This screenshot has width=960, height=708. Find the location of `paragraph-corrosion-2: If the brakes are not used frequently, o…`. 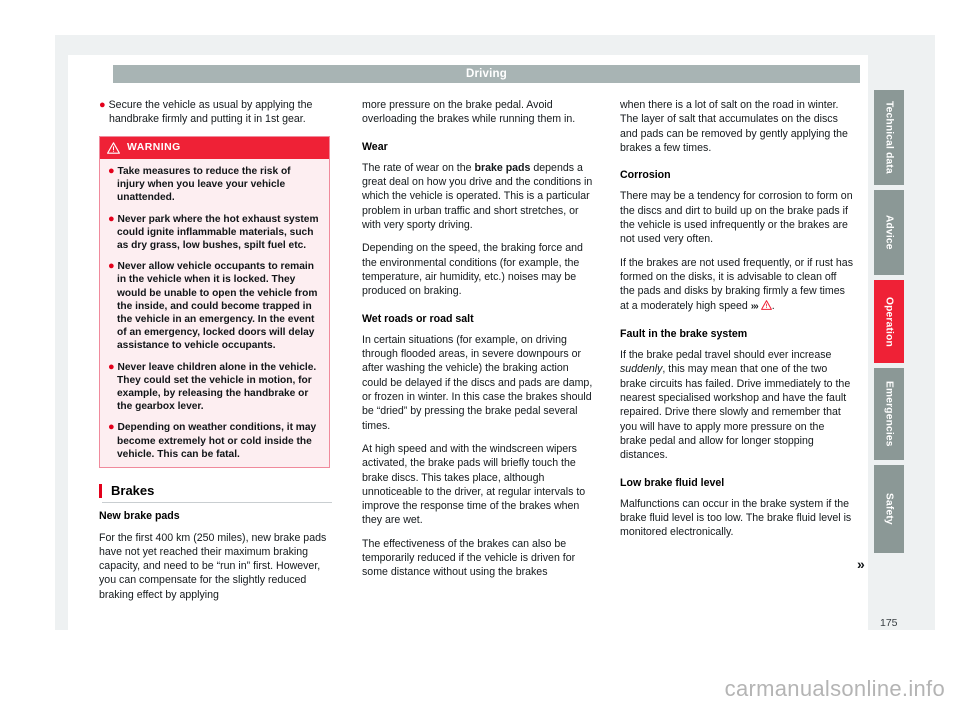

paragraph-corrosion-2: If the brakes are not used frequently, o… is located at coordinates (736, 285).